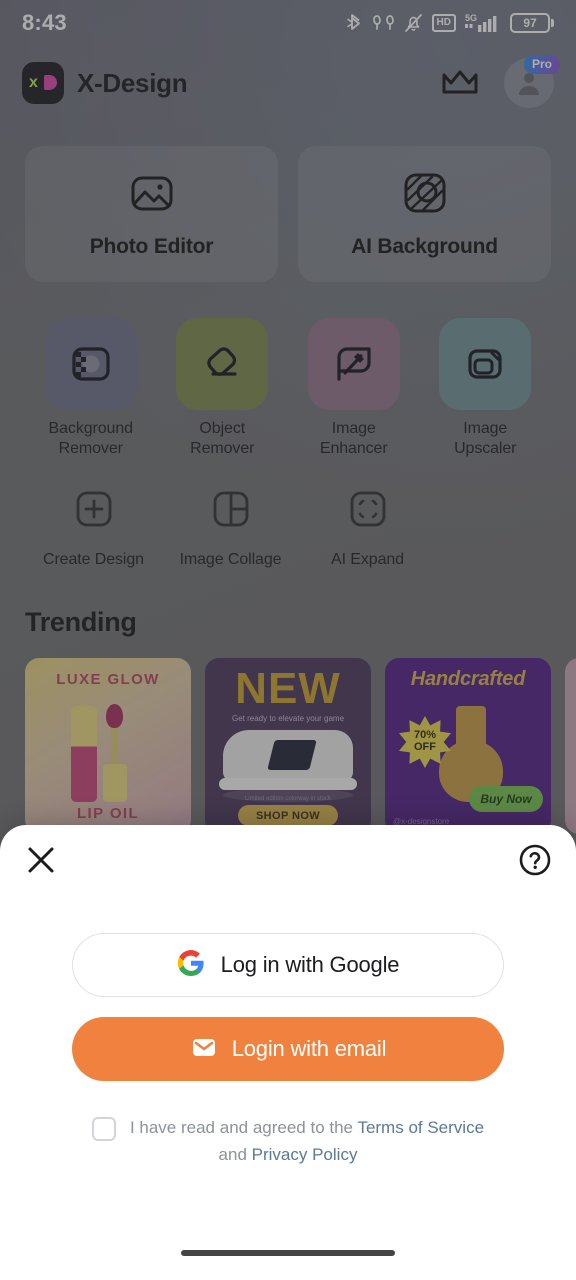 The width and height of the screenshot is (576, 1280). Describe the element at coordinates (151, 246) in the screenshot. I see `hero-card-label: Photo Editor` at that location.